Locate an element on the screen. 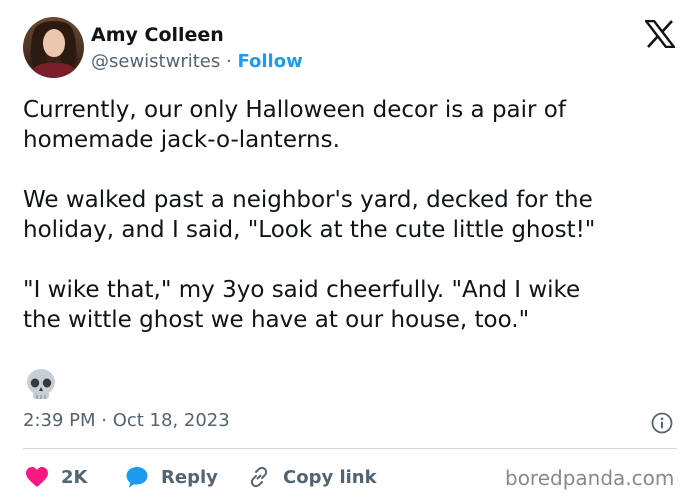  tweet-timestamp: 2:39 PM · Oct 18, 2023 is located at coordinates (126, 420).